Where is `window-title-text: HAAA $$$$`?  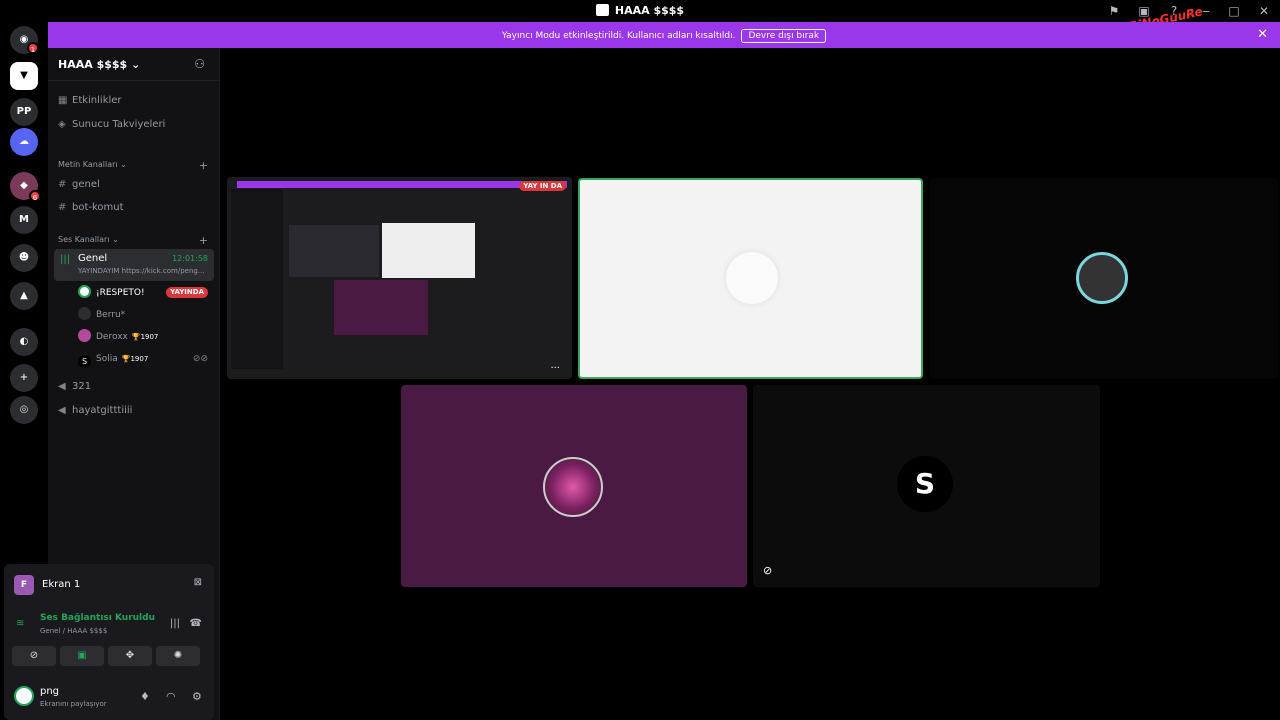
window-title-text: HAAA $$$$ is located at coordinates (649, 10).